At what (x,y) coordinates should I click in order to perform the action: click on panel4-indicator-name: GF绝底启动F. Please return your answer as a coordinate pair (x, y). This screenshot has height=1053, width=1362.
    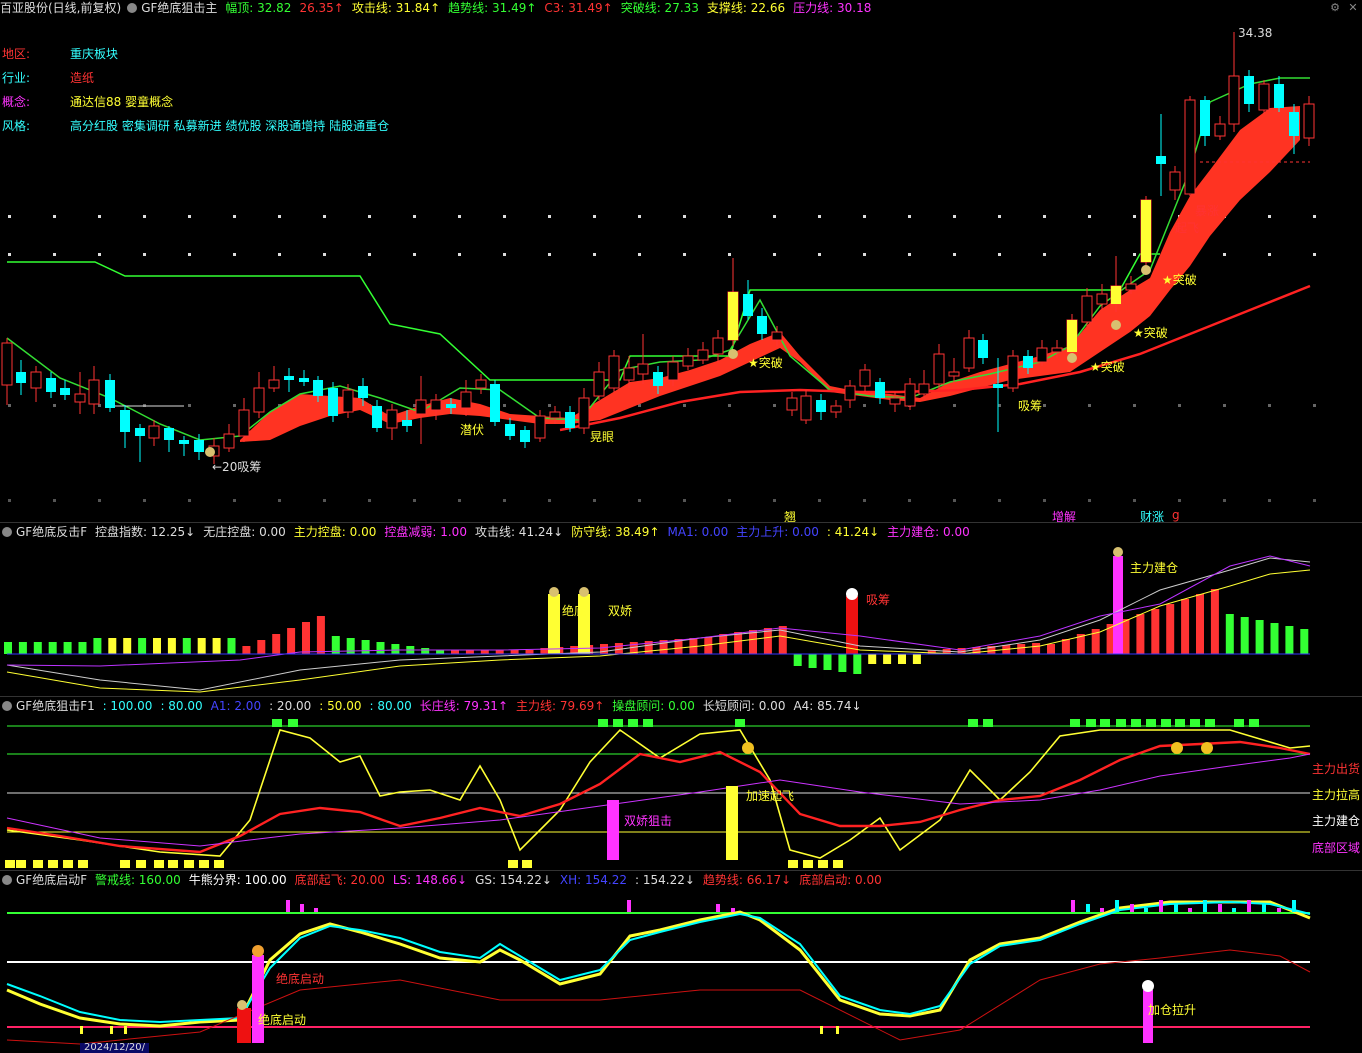
    Looking at the image, I should click on (51, 880).